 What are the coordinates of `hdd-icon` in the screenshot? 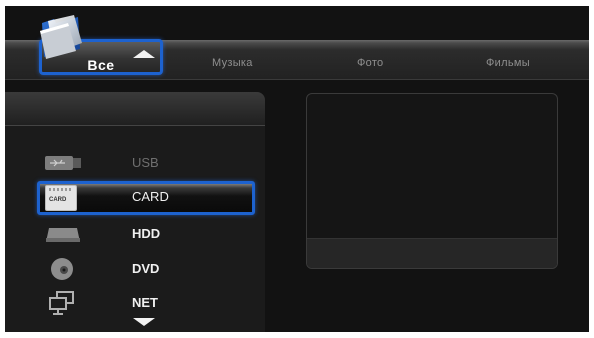 It's located at (63, 235).